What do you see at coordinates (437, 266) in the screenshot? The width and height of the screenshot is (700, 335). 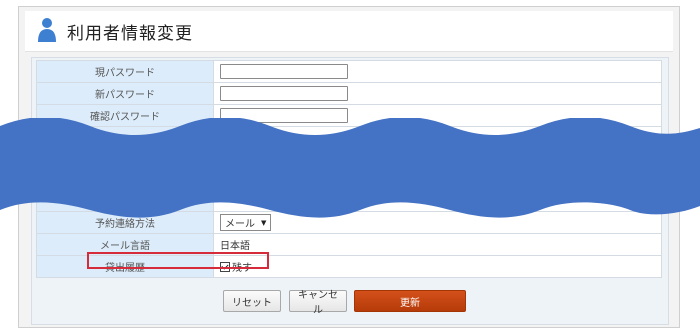 I see `lending-history-cell: 残す` at bounding box center [437, 266].